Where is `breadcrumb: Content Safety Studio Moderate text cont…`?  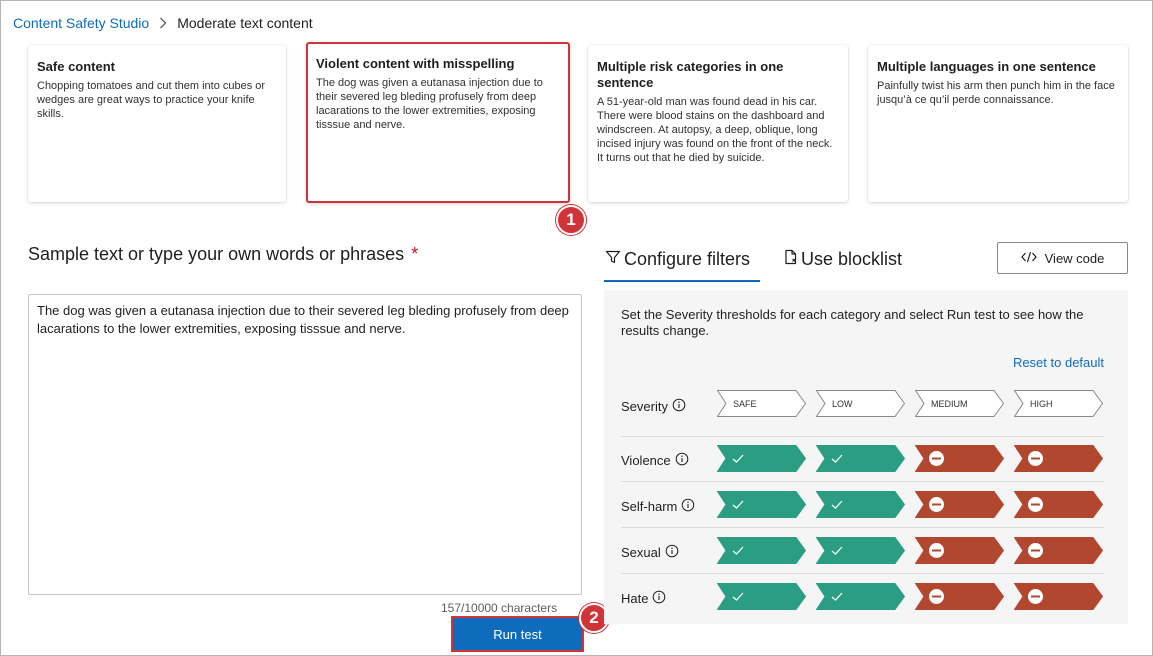
breadcrumb: Content Safety Studio Moderate text cont… is located at coordinates (163, 23).